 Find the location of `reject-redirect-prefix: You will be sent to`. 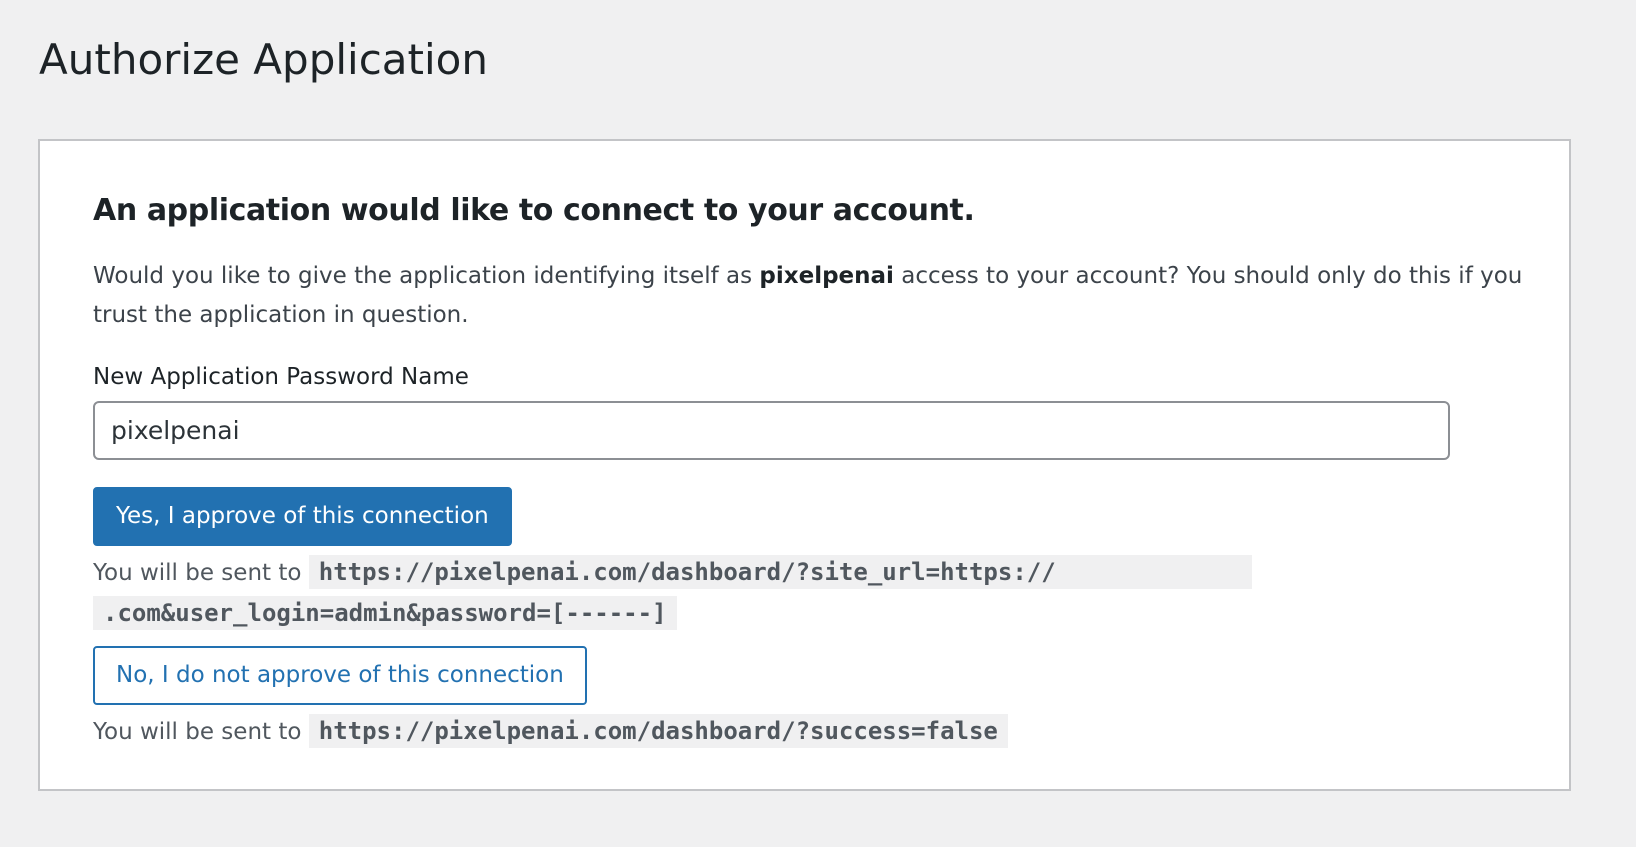

reject-redirect-prefix: You will be sent to is located at coordinates (197, 732).